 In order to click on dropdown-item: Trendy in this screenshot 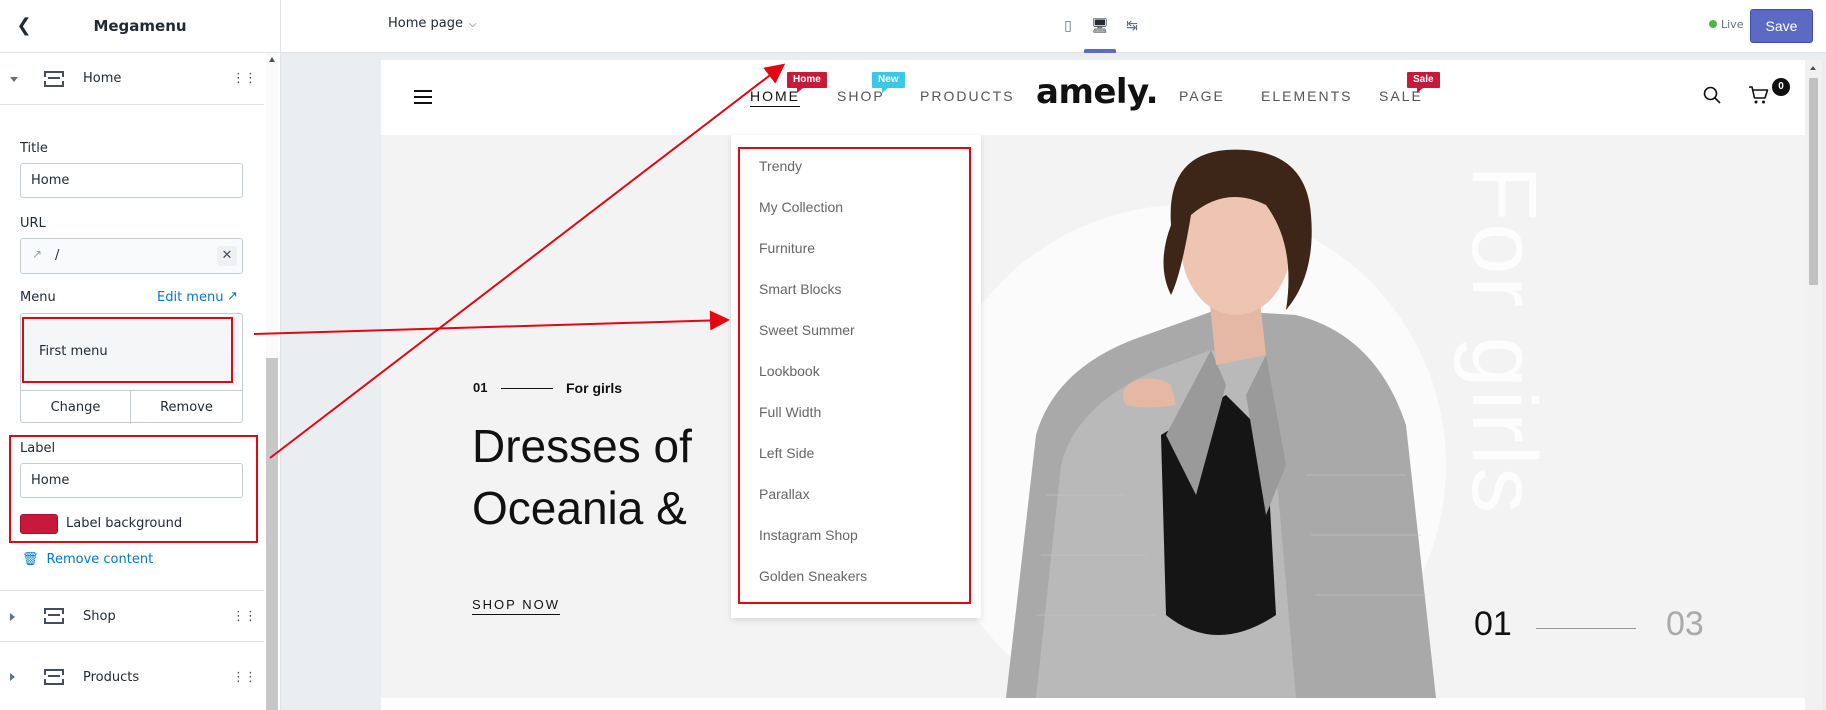, I will do `click(780, 166)`.